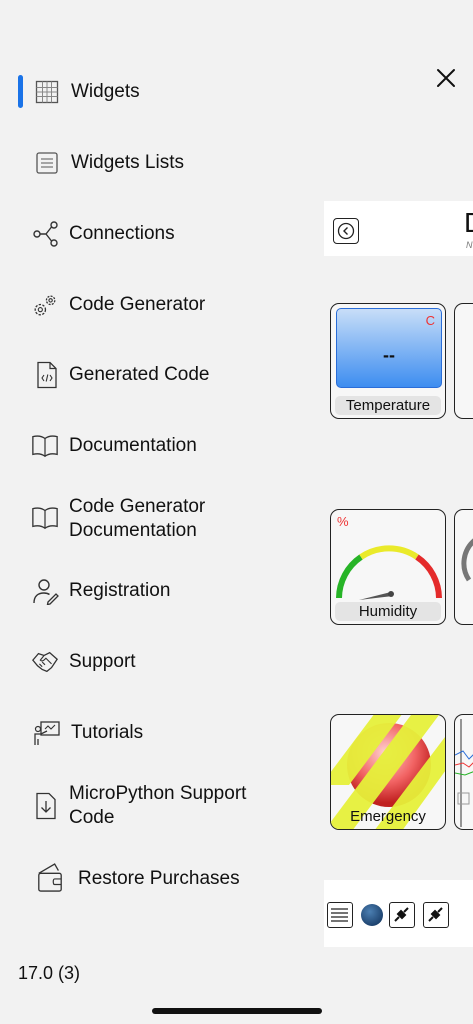 This screenshot has height=1024, width=473. I want to click on disconnect-button, so click(436, 915).